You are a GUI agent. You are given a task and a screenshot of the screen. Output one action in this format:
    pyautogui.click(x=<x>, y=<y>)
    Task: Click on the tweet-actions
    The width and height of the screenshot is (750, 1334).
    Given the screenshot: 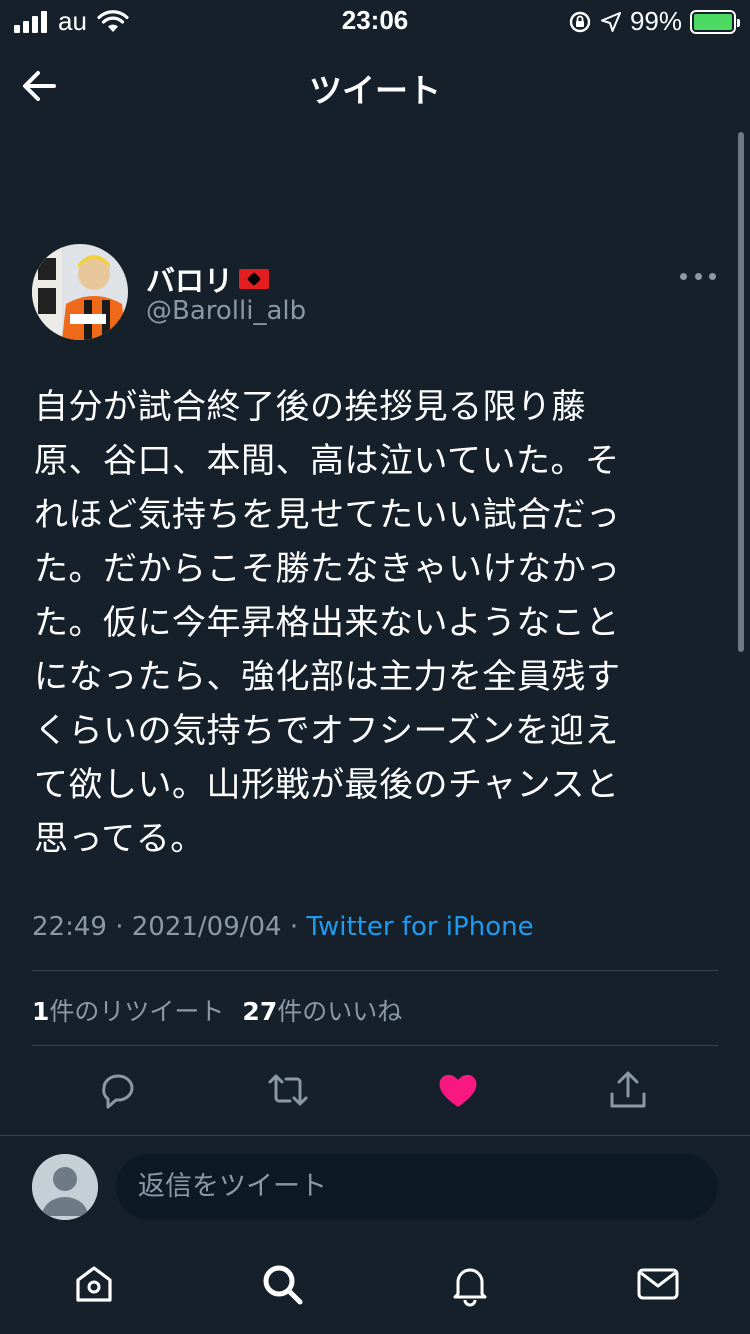 What is the action you would take?
    pyautogui.click(x=377, y=1090)
    